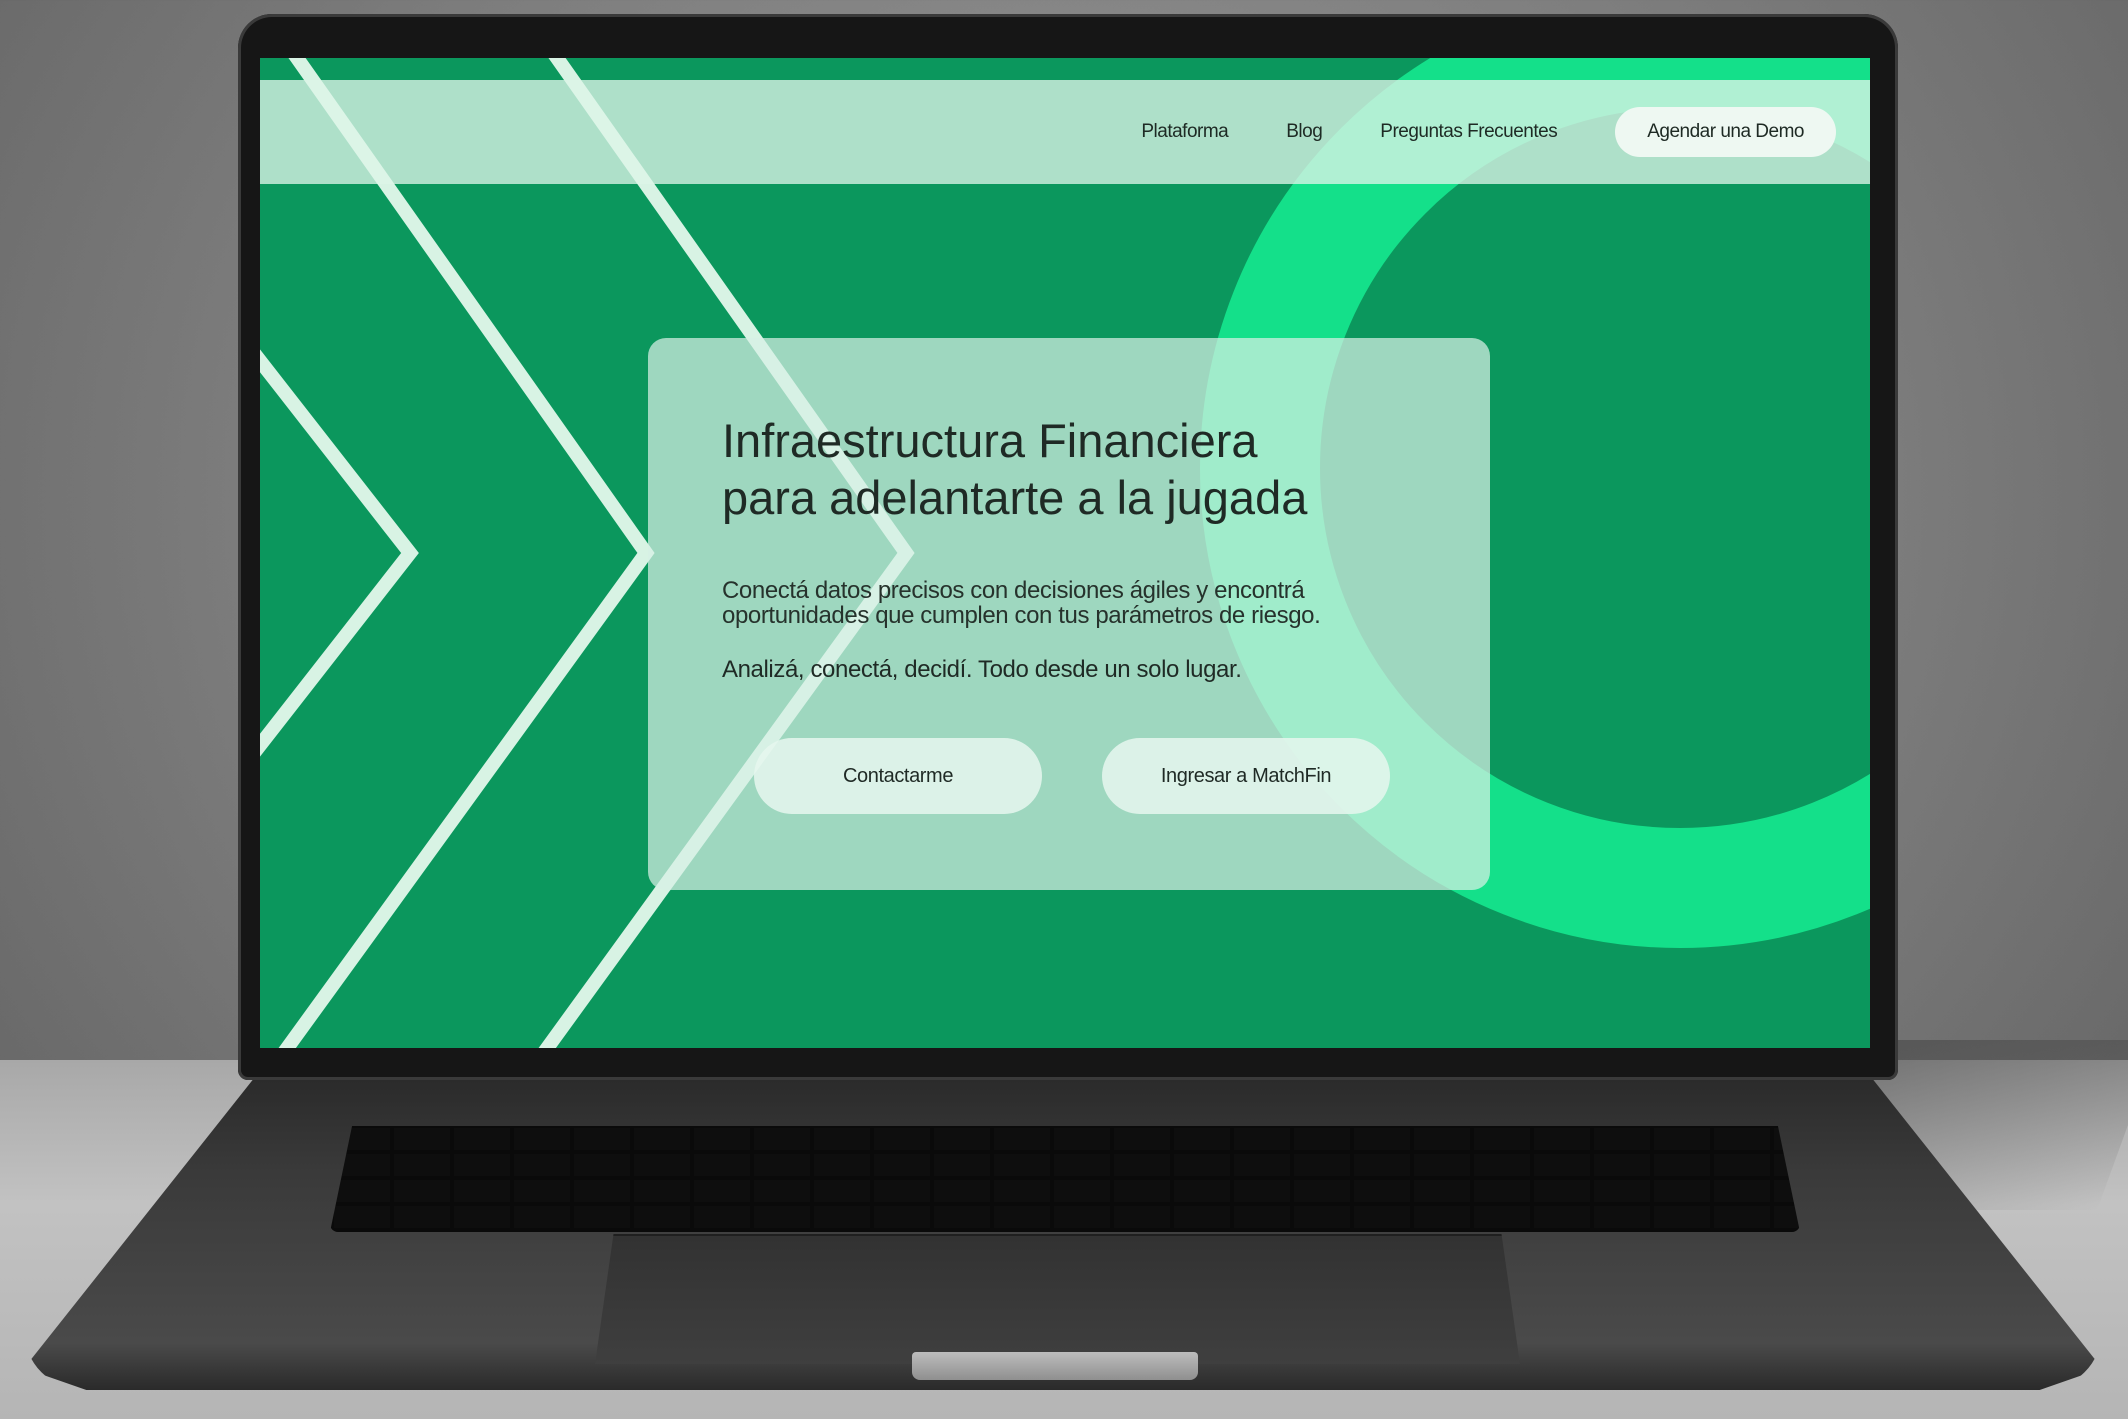 The height and width of the screenshot is (1419, 2128). I want to click on nav-link-preguntas-frecuentes: Preguntas Frecuentes, so click(1468, 132).